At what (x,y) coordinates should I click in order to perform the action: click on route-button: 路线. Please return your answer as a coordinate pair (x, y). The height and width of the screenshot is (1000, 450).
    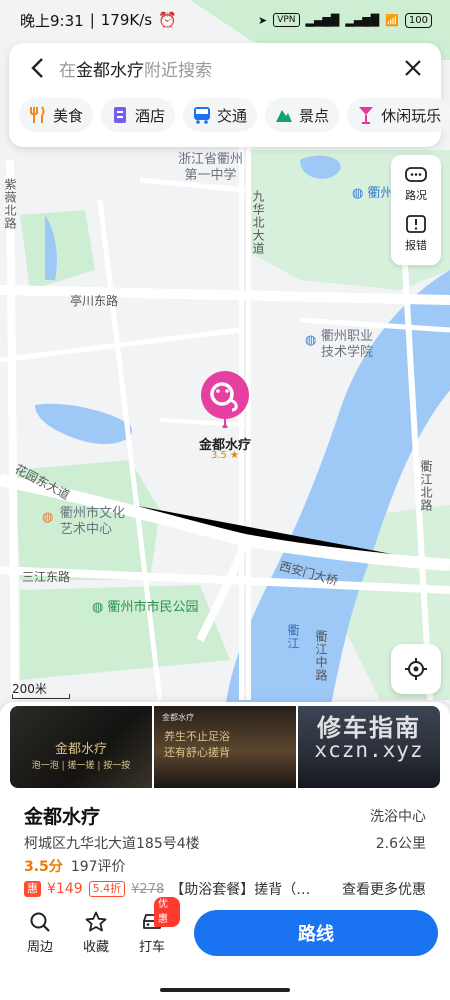
    Looking at the image, I should click on (316, 933).